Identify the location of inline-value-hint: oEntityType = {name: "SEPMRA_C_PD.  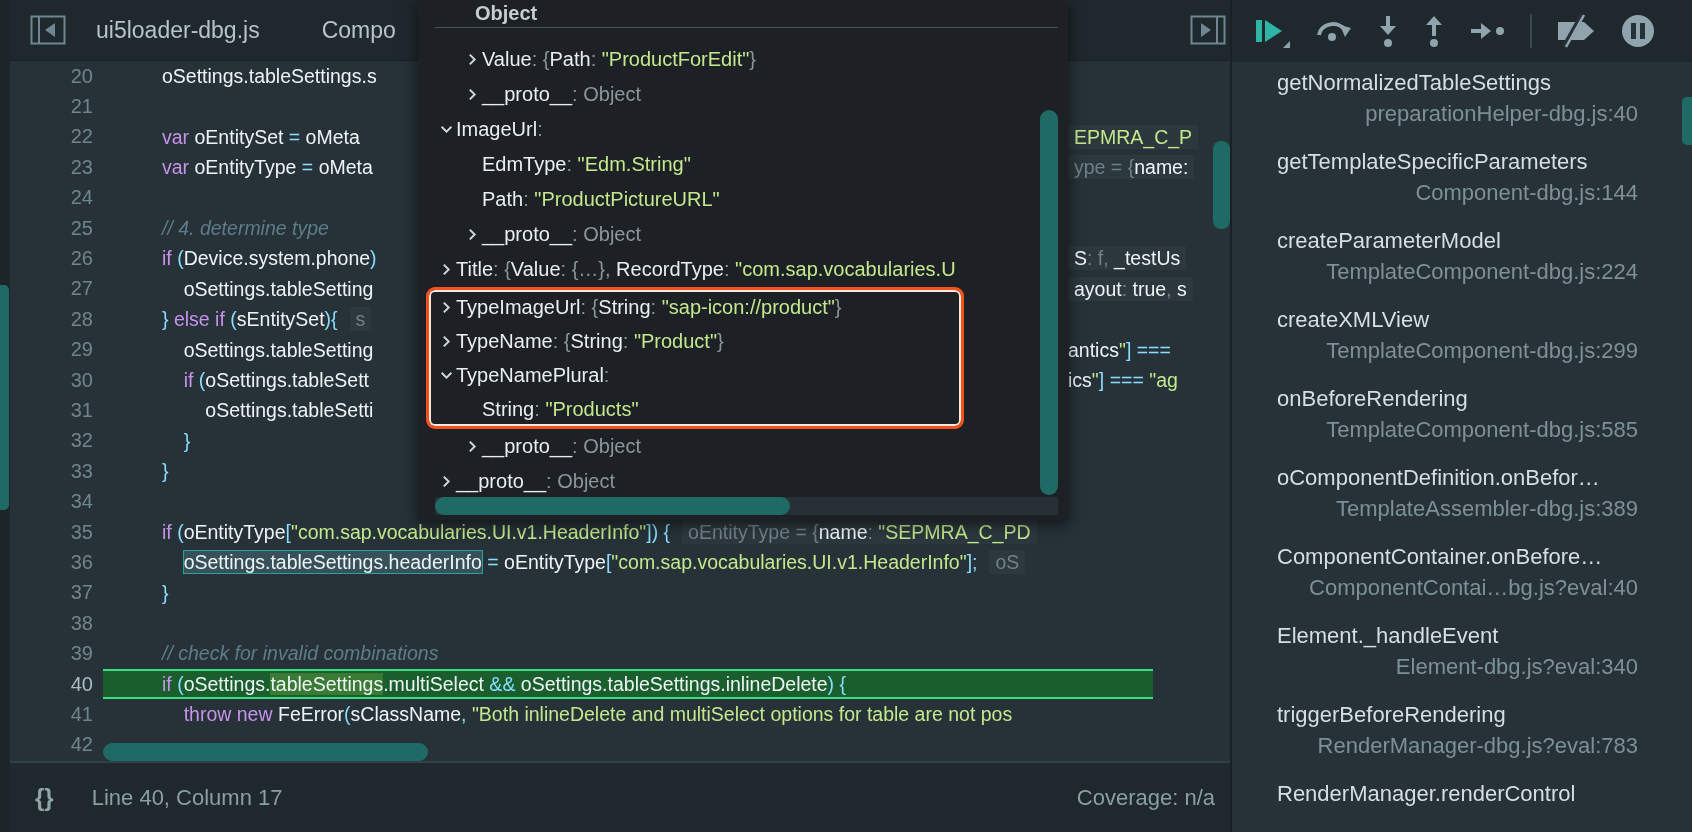
(859, 531).